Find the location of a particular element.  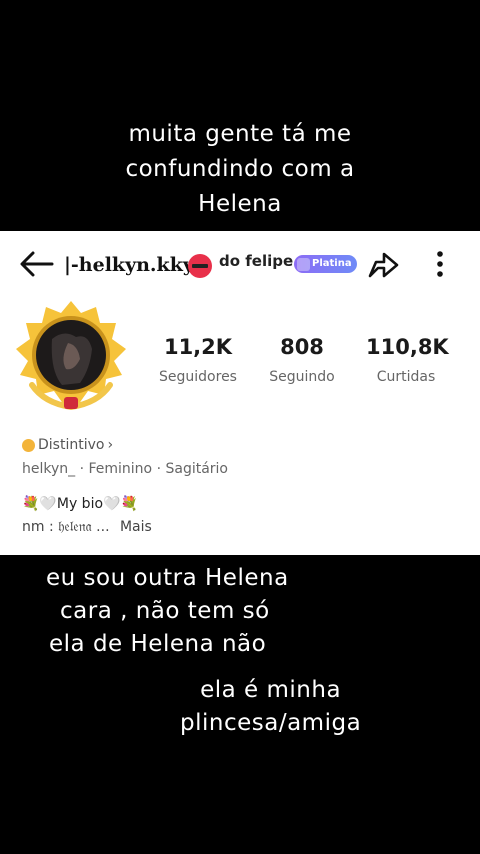

caption-line: plincesa/amiga is located at coordinates (271, 723).